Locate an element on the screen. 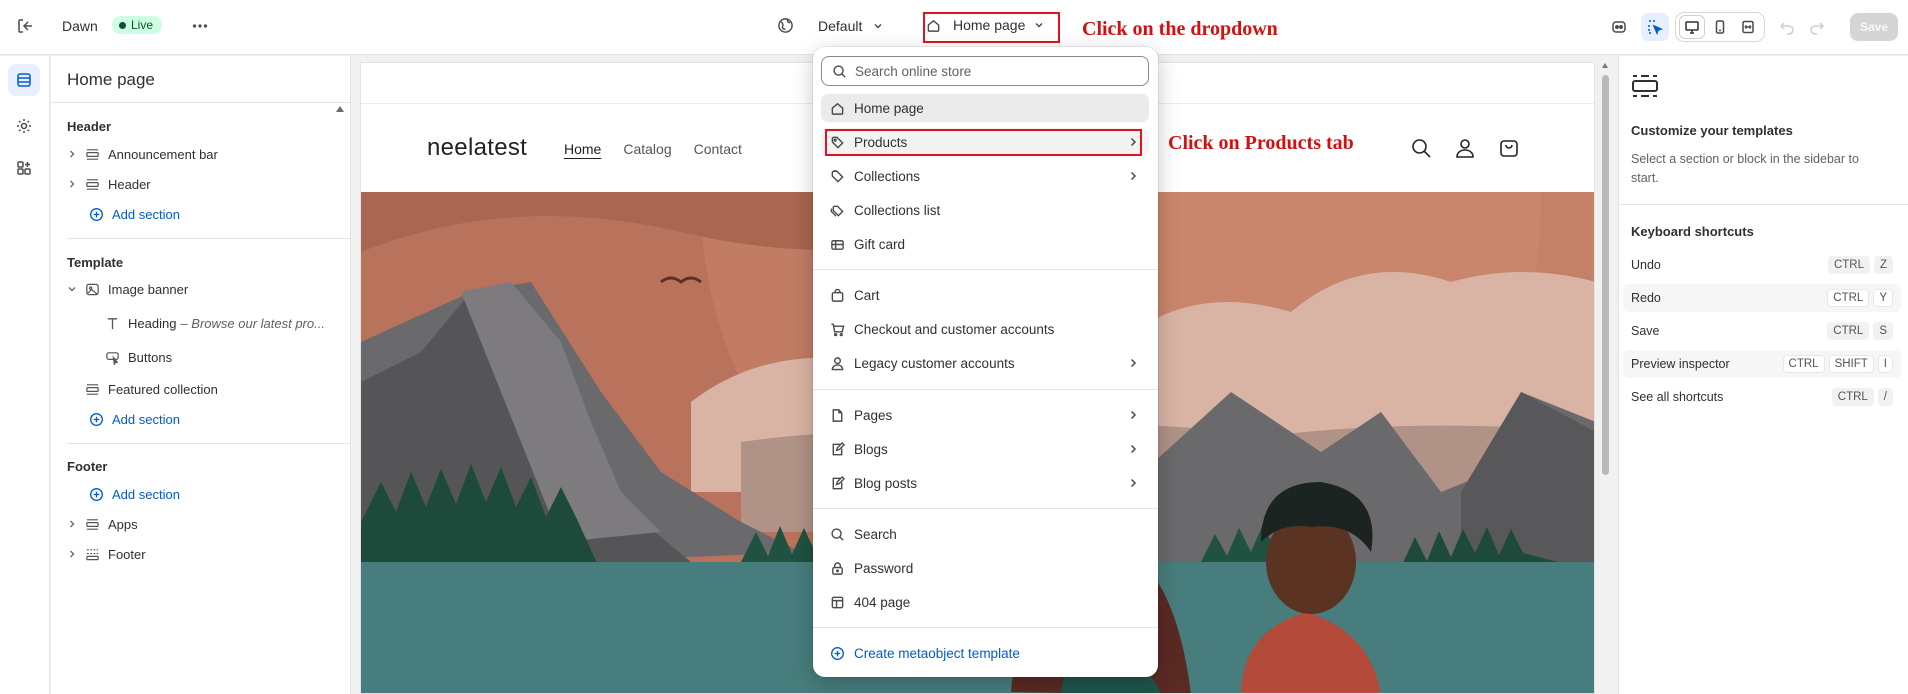 Image resolution: width=1908 pixels, height=694 pixels. heading-block-label: Heading is located at coordinates (152, 323).